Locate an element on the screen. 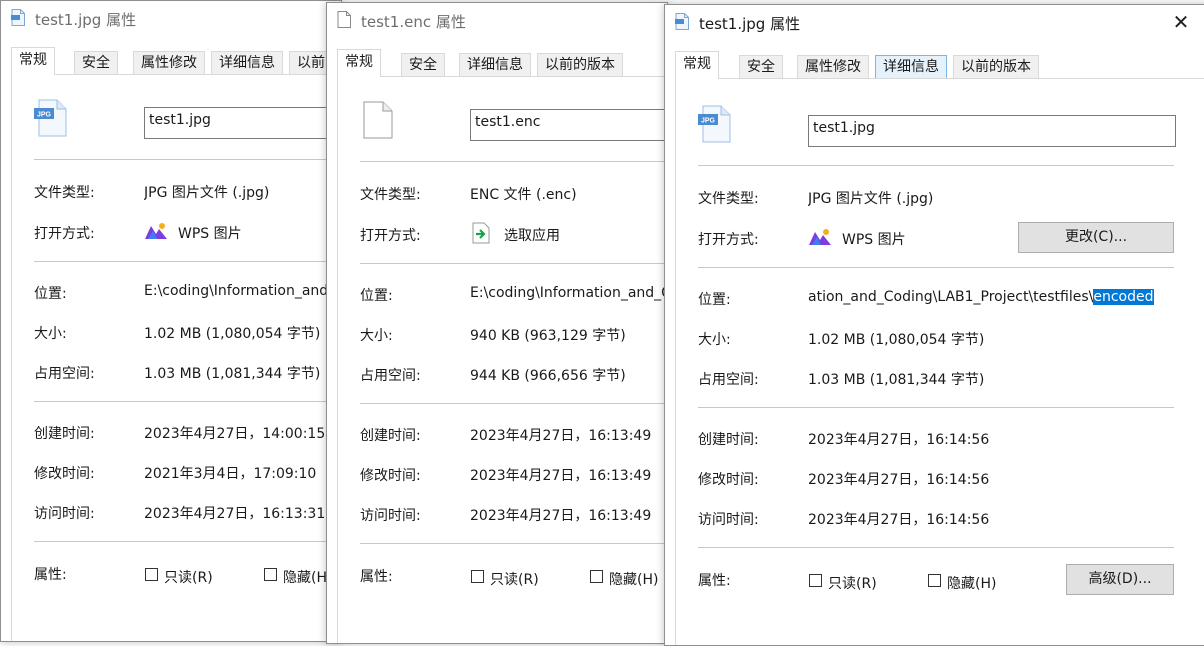  created-value: 2023年4月27日，14:00:15 is located at coordinates (235, 434).